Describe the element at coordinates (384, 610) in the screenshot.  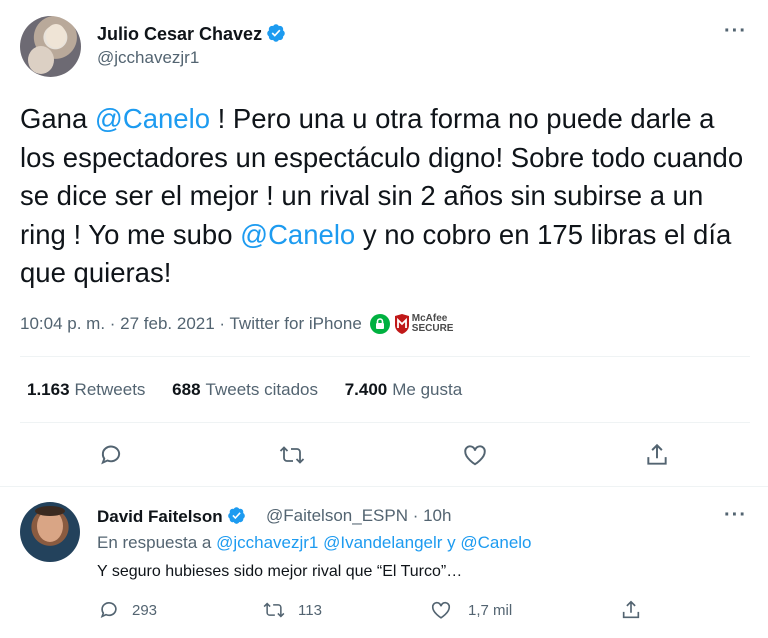
I see `reply-actions: 293 113 1,7 mil` at that location.